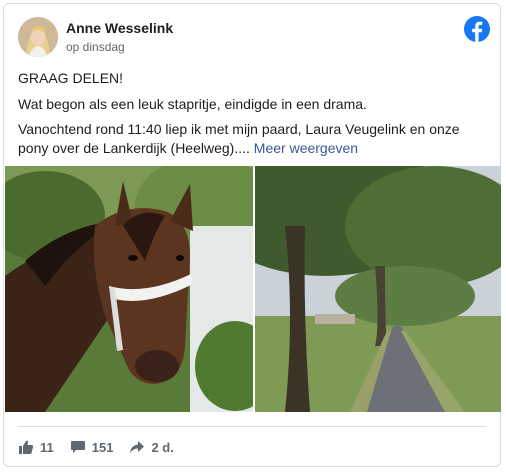 The width and height of the screenshot is (506, 472). What do you see at coordinates (477, 29) in the screenshot?
I see `facebook-icon` at bounding box center [477, 29].